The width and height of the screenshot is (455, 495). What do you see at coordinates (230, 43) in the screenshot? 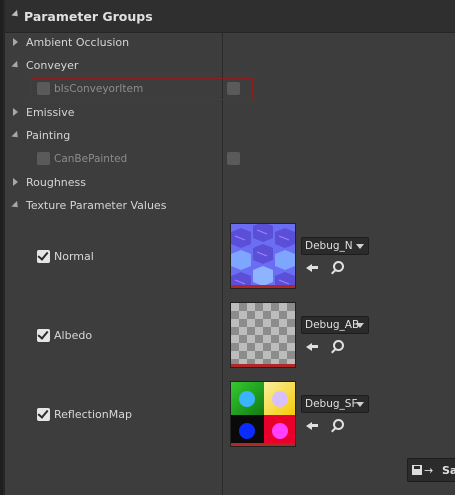
I see `group-ambient-occlusion: Ambient Occlusion` at bounding box center [230, 43].